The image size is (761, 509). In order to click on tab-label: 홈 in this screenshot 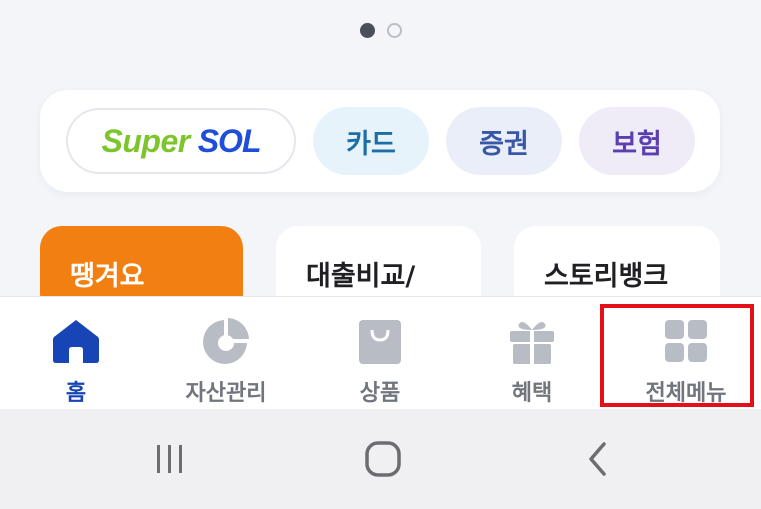, I will do `click(76, 393)`.